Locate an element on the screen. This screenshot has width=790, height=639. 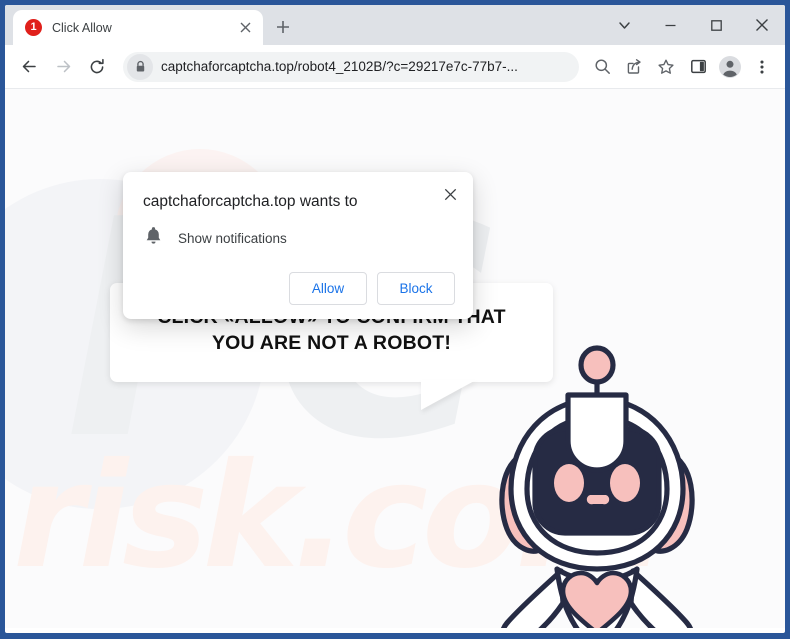
window-controls is located at coordinates (693, 25).